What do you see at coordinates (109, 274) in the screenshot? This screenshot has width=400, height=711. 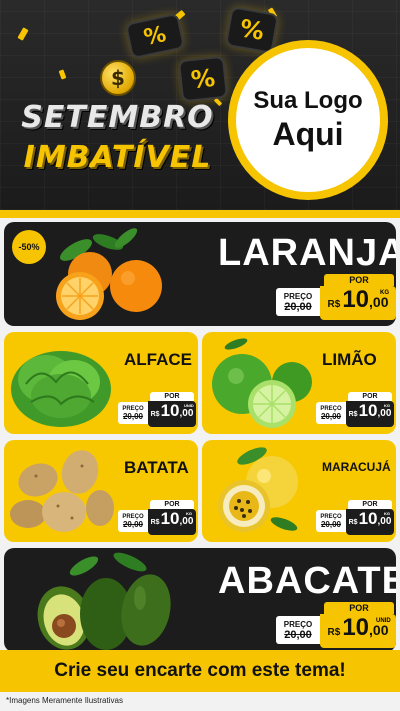 I see `orange-icon` at bounding box center [109, 274].